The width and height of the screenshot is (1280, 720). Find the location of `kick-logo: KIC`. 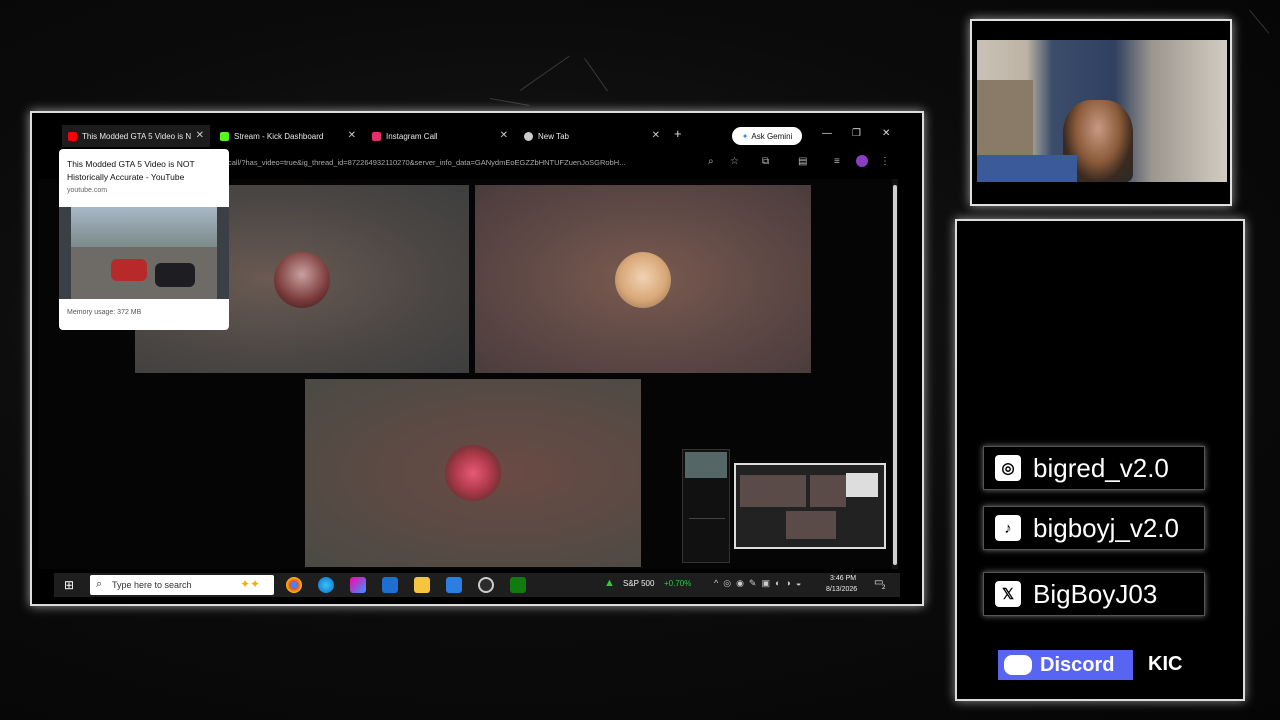

kick-logo: KIC is located at coordinates (1165, 664).